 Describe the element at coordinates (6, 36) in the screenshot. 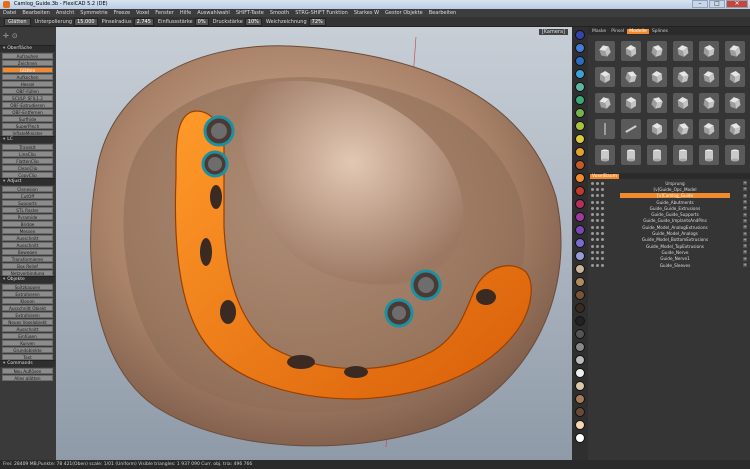

I see `pin-icon: ✛` at that location.